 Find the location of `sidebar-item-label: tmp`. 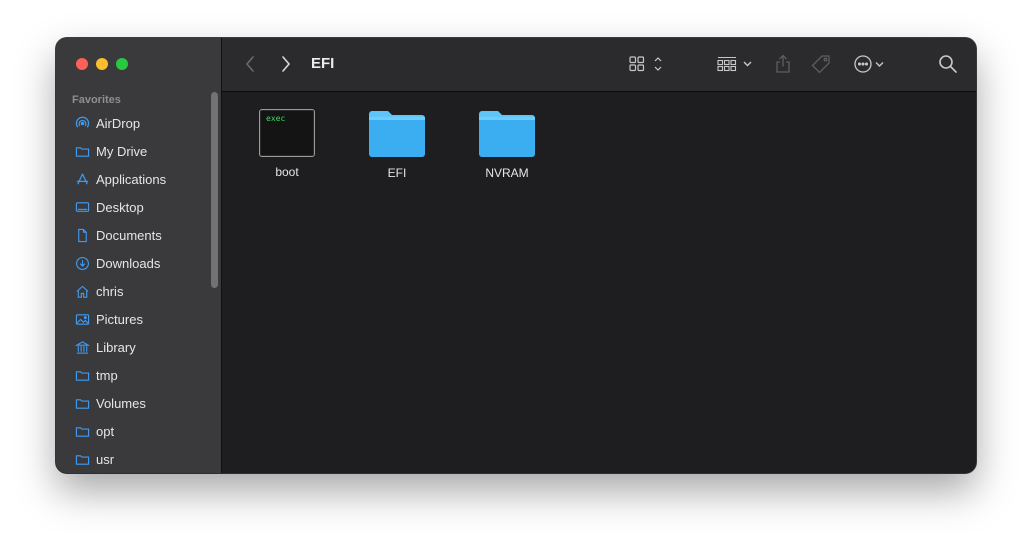

sidebar-item-label: tmp is located at coordinates (107, 375).